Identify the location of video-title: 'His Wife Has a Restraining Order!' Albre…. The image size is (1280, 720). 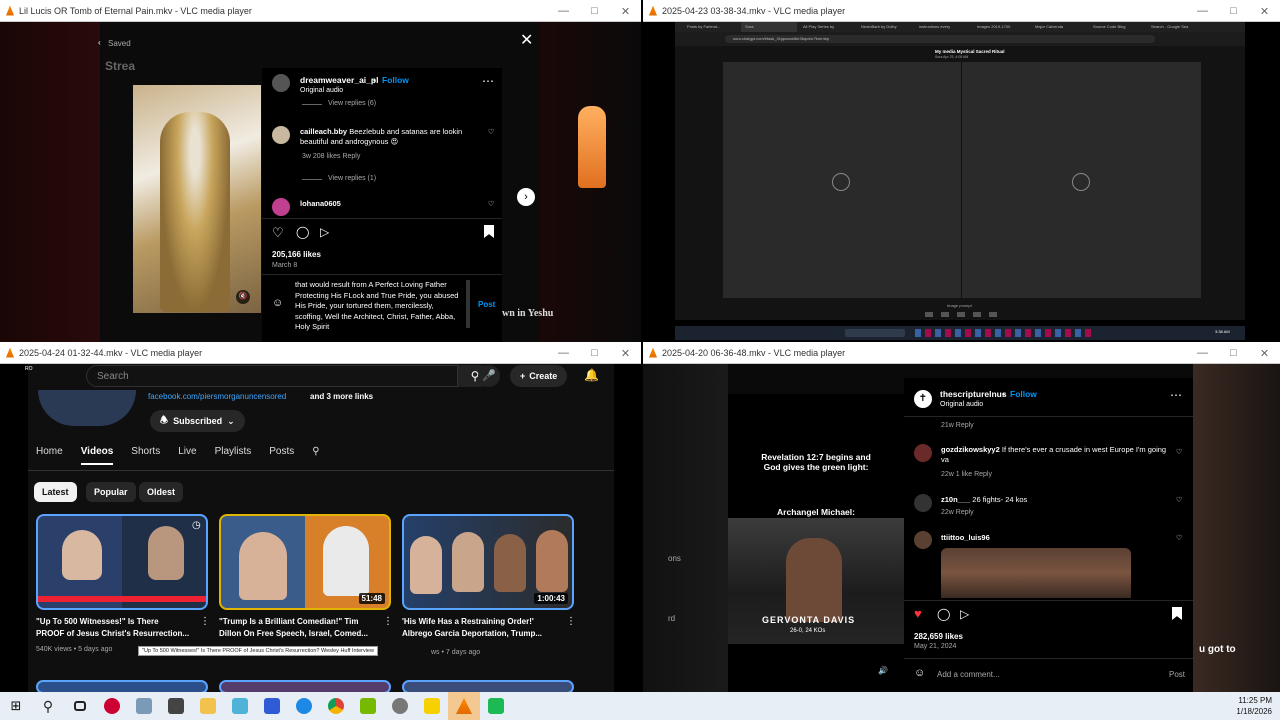
(482, 628).